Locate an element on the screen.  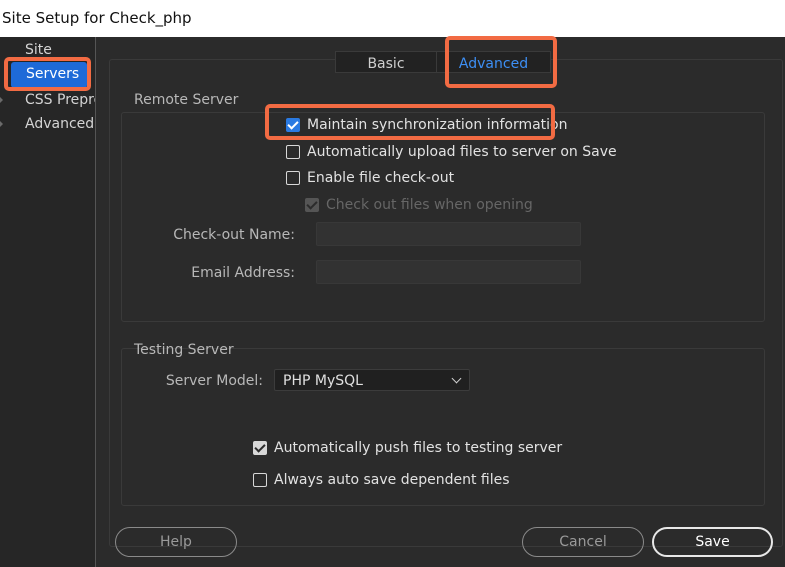
chevron-down-icon is located at coordinates (456, 378).